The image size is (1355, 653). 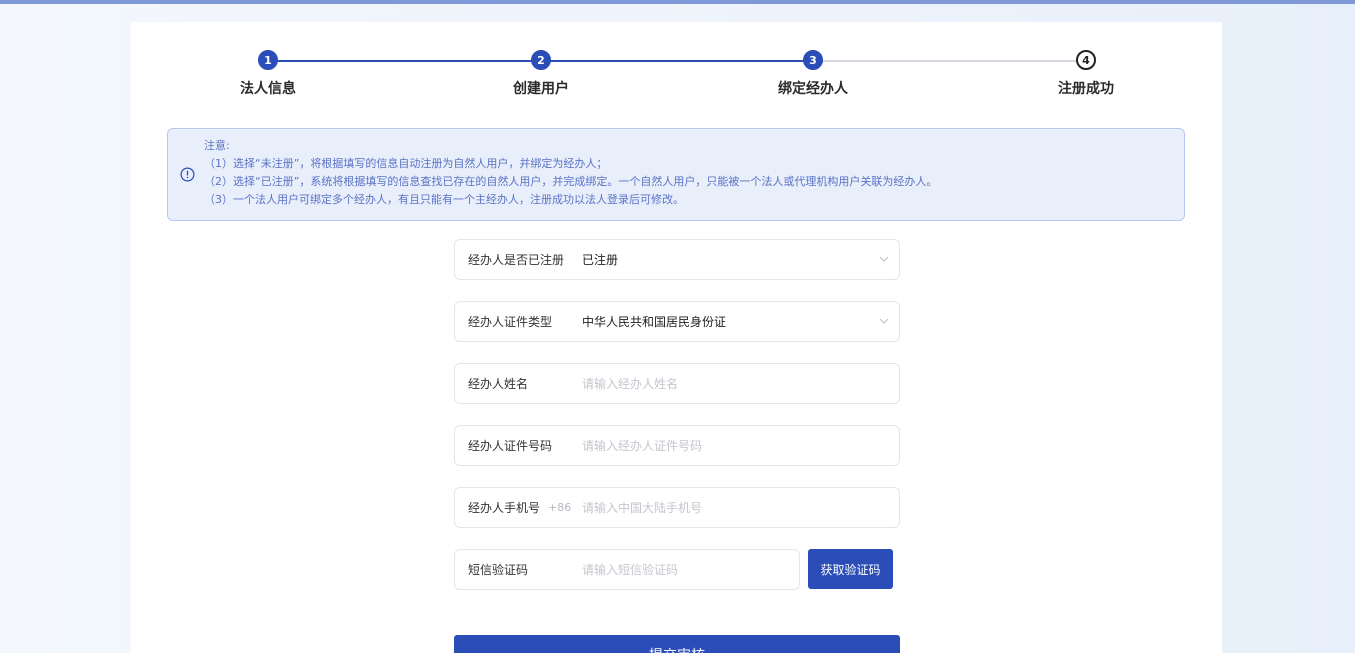 I want to click on id-type-value: 中华人民共和国居民身份证, so click(x=654, y=322).